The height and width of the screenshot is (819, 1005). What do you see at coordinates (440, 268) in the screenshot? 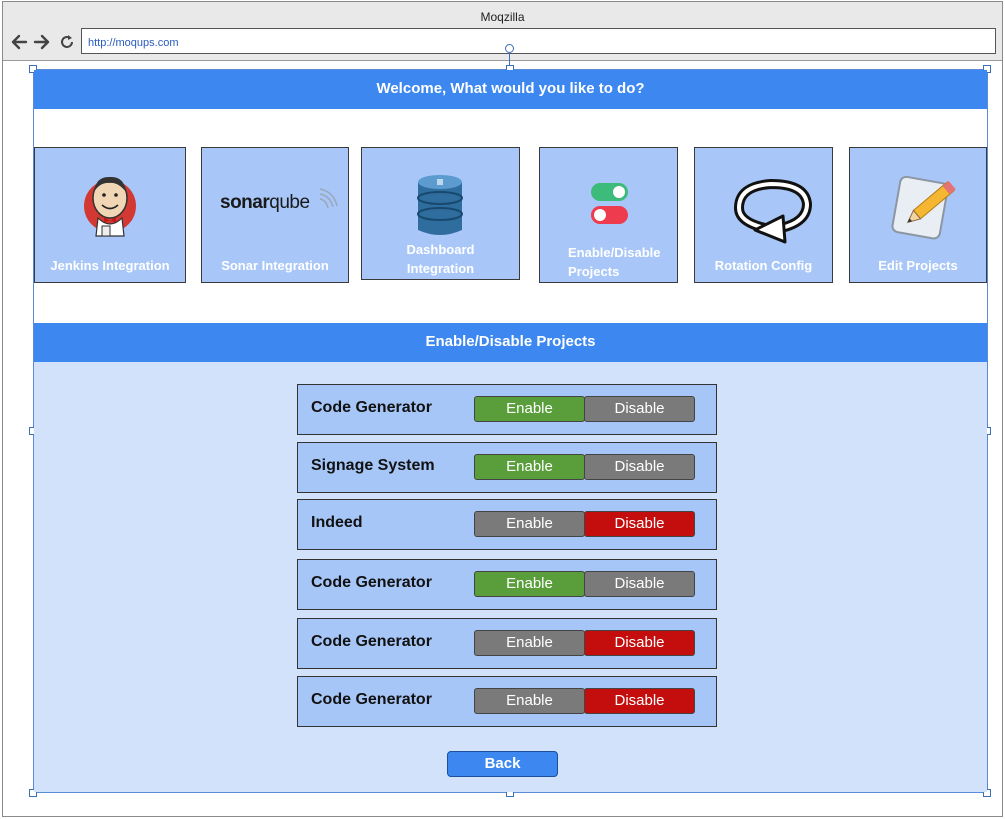
I see `tile-label-line2: Integration` at bounding box center [440, 268].